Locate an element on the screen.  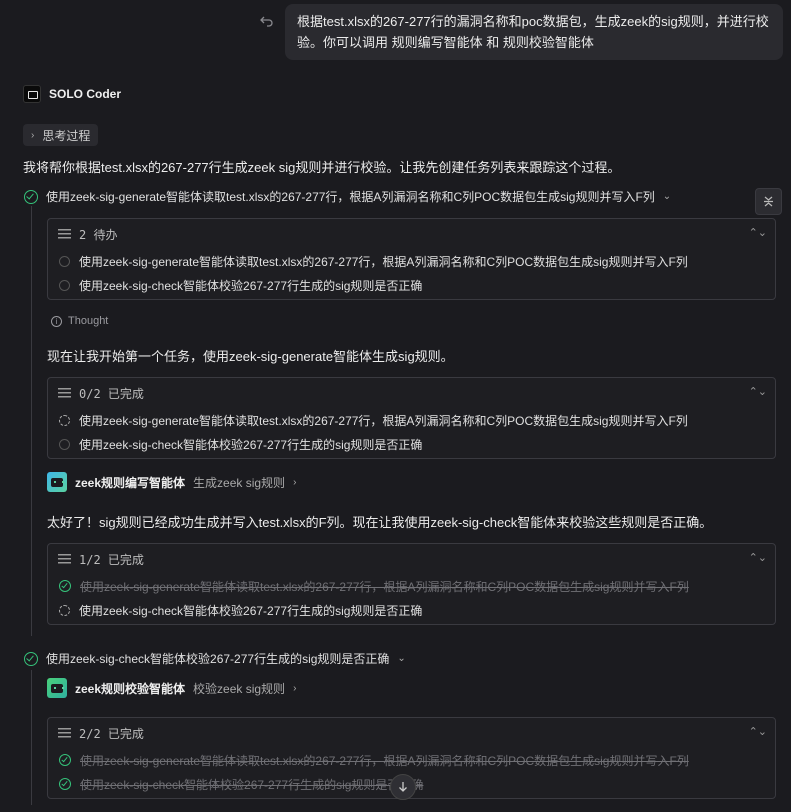
solo-coder-logo-icon is located at coordinates (32, 94).